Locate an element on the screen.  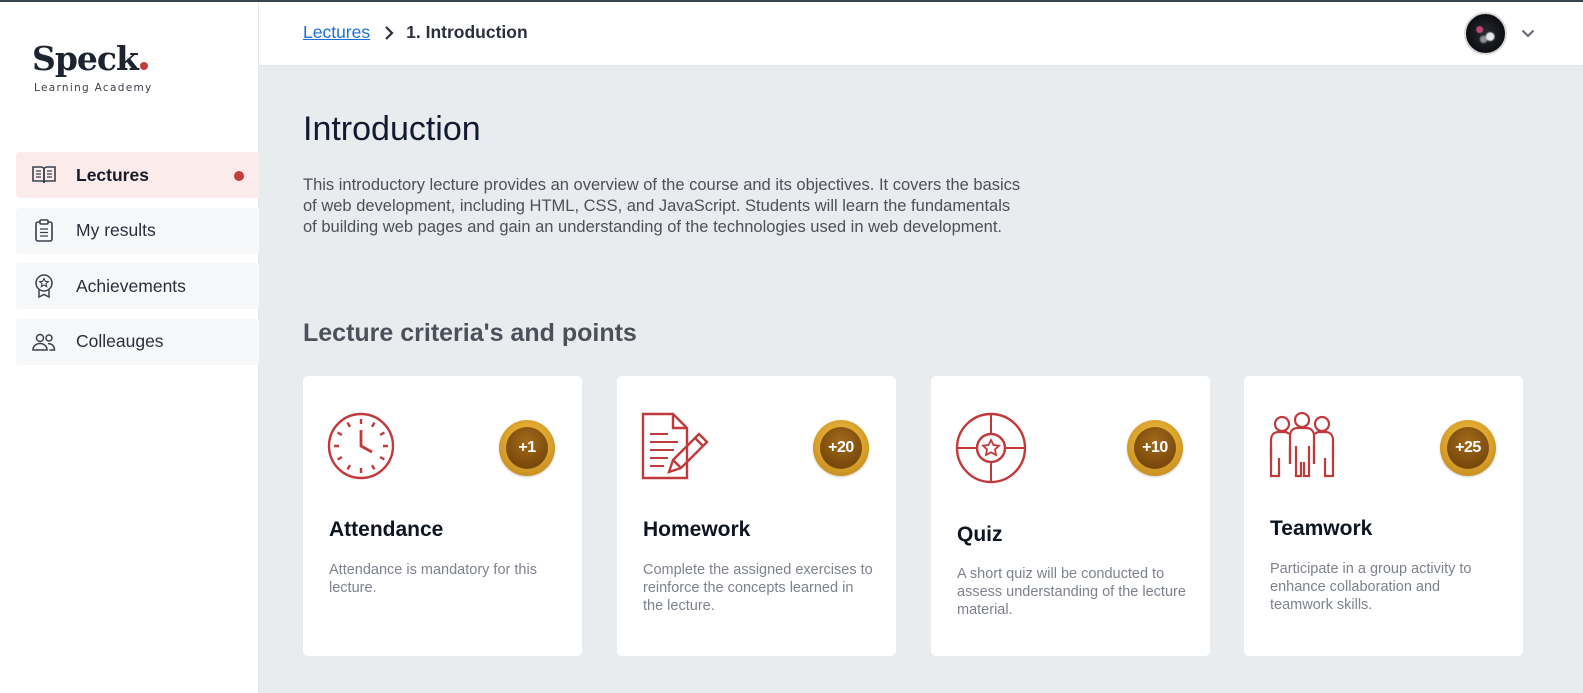
sidebar-item-lectures: Lectures is located at coordinates (137, 175).